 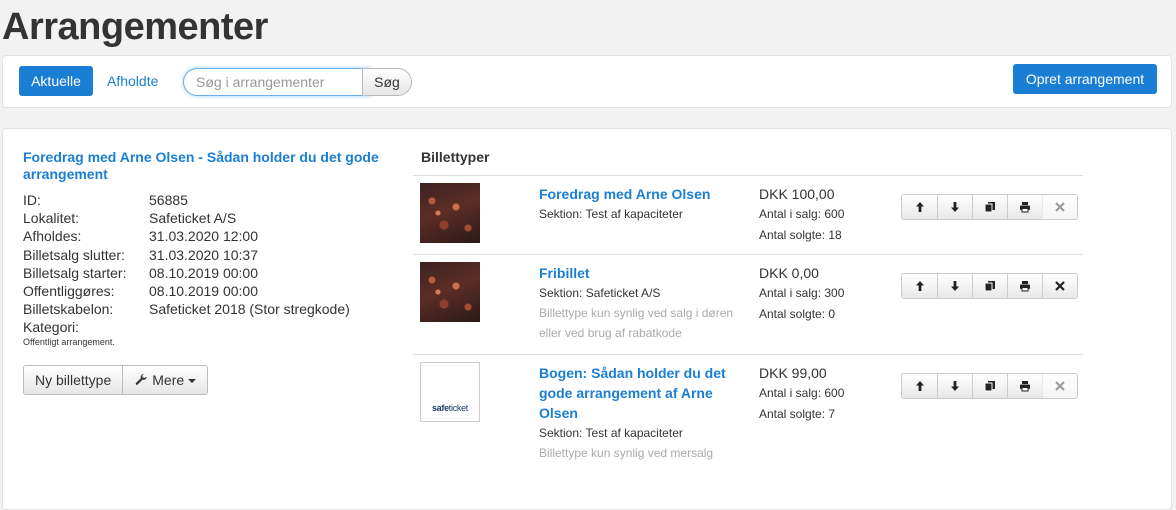 What do you see at coordinates (192, 381) in the screenshot?
I see `caret-down-icon` at bounding box center [192, 381].